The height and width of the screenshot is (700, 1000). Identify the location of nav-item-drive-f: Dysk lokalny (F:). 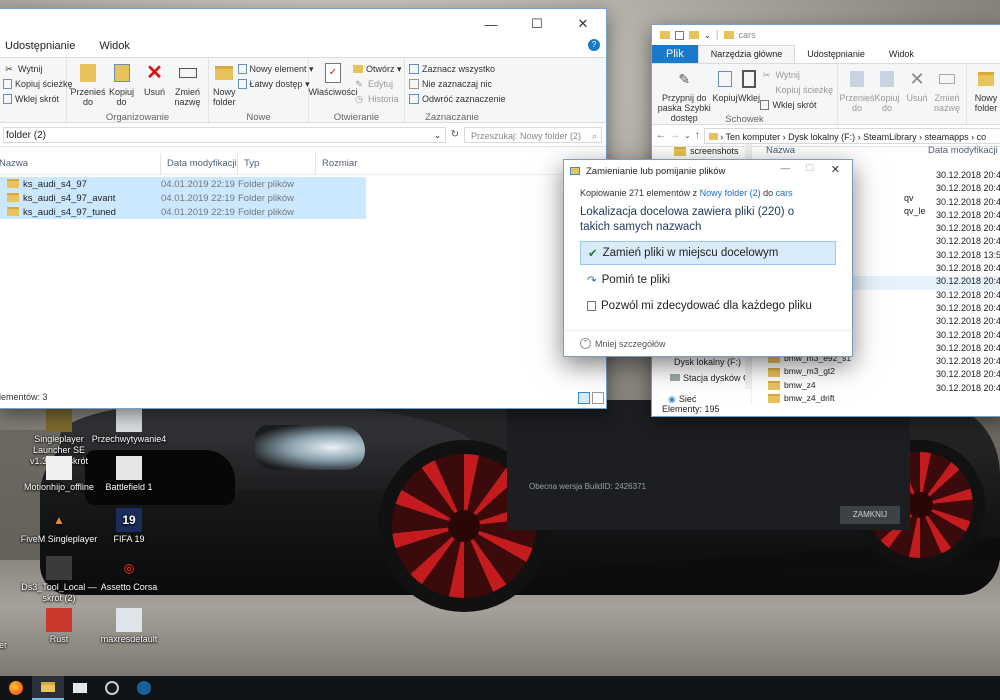
(707, 362).